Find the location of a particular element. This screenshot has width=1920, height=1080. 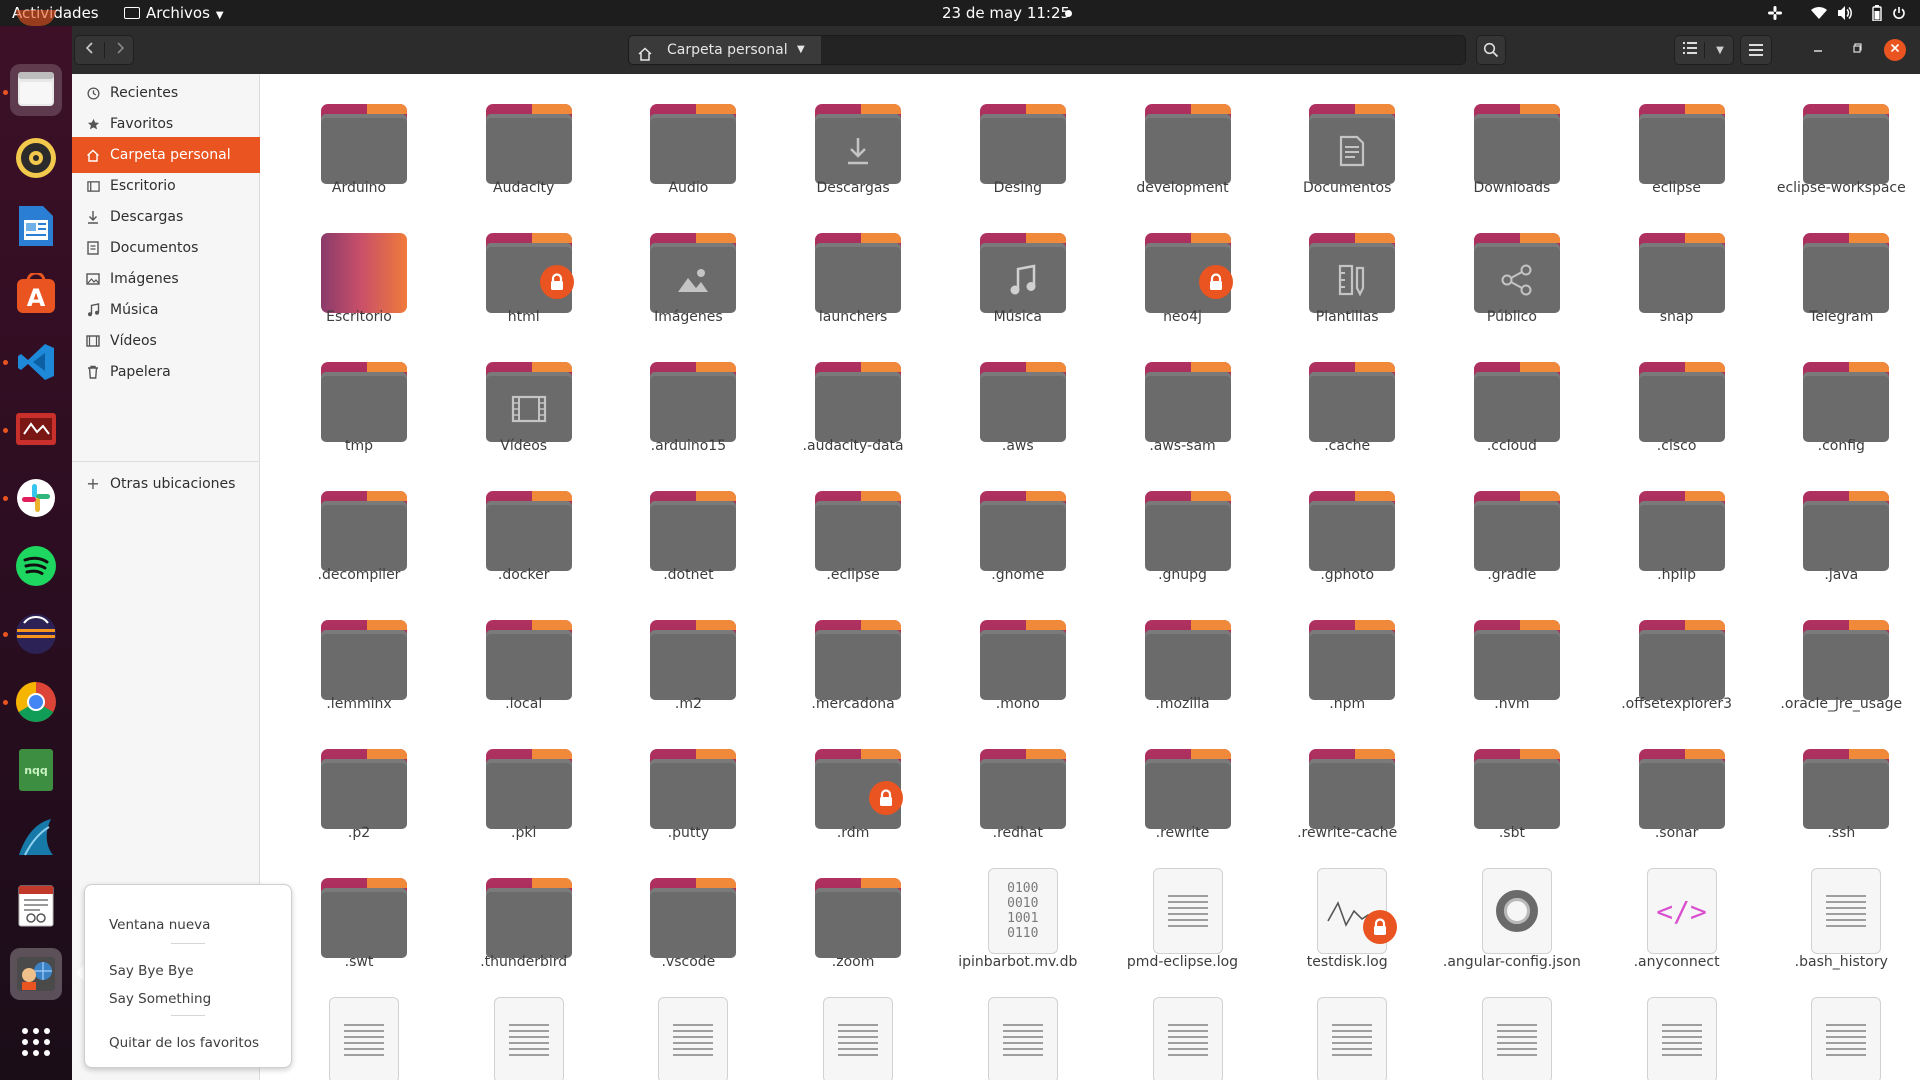

volume-icon is located at coordinates (1845, 13).